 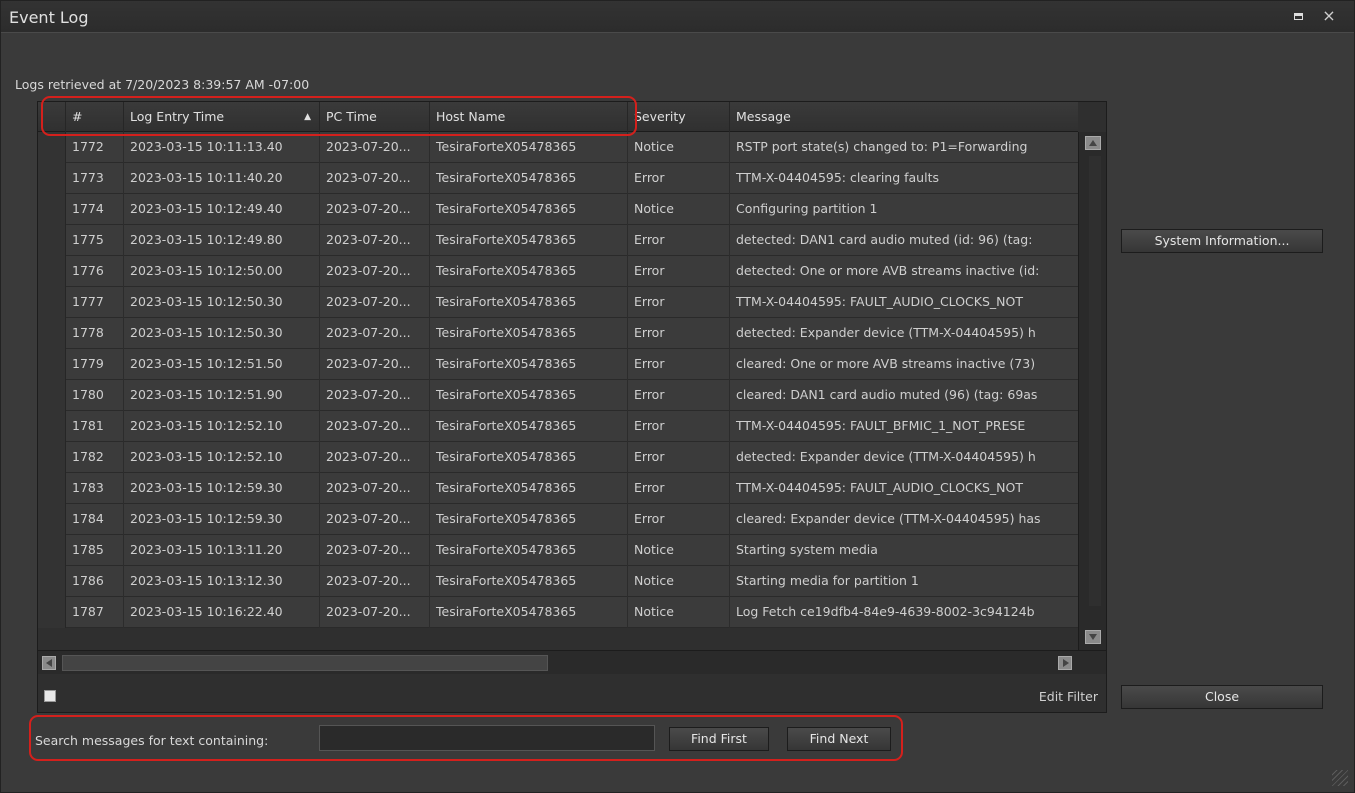 What do you see at coordinates (679, 117) in the screenshot?
I see `column-header-severity: Severity` at bounding box center [679, 117].